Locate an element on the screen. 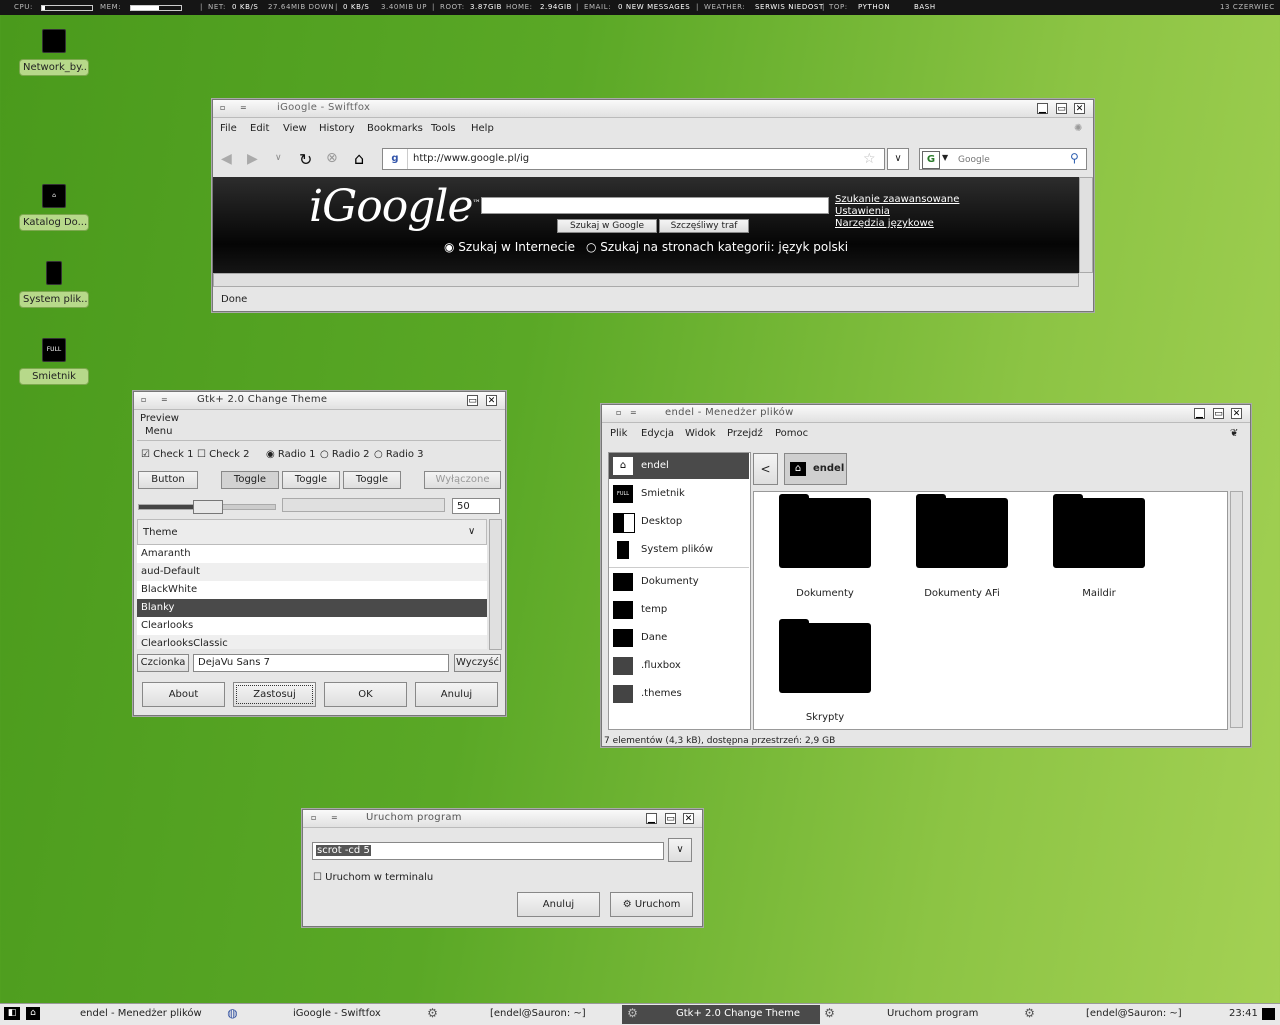  lucky-button: Szczęśliwy traf is located at coordinates (704, 226).